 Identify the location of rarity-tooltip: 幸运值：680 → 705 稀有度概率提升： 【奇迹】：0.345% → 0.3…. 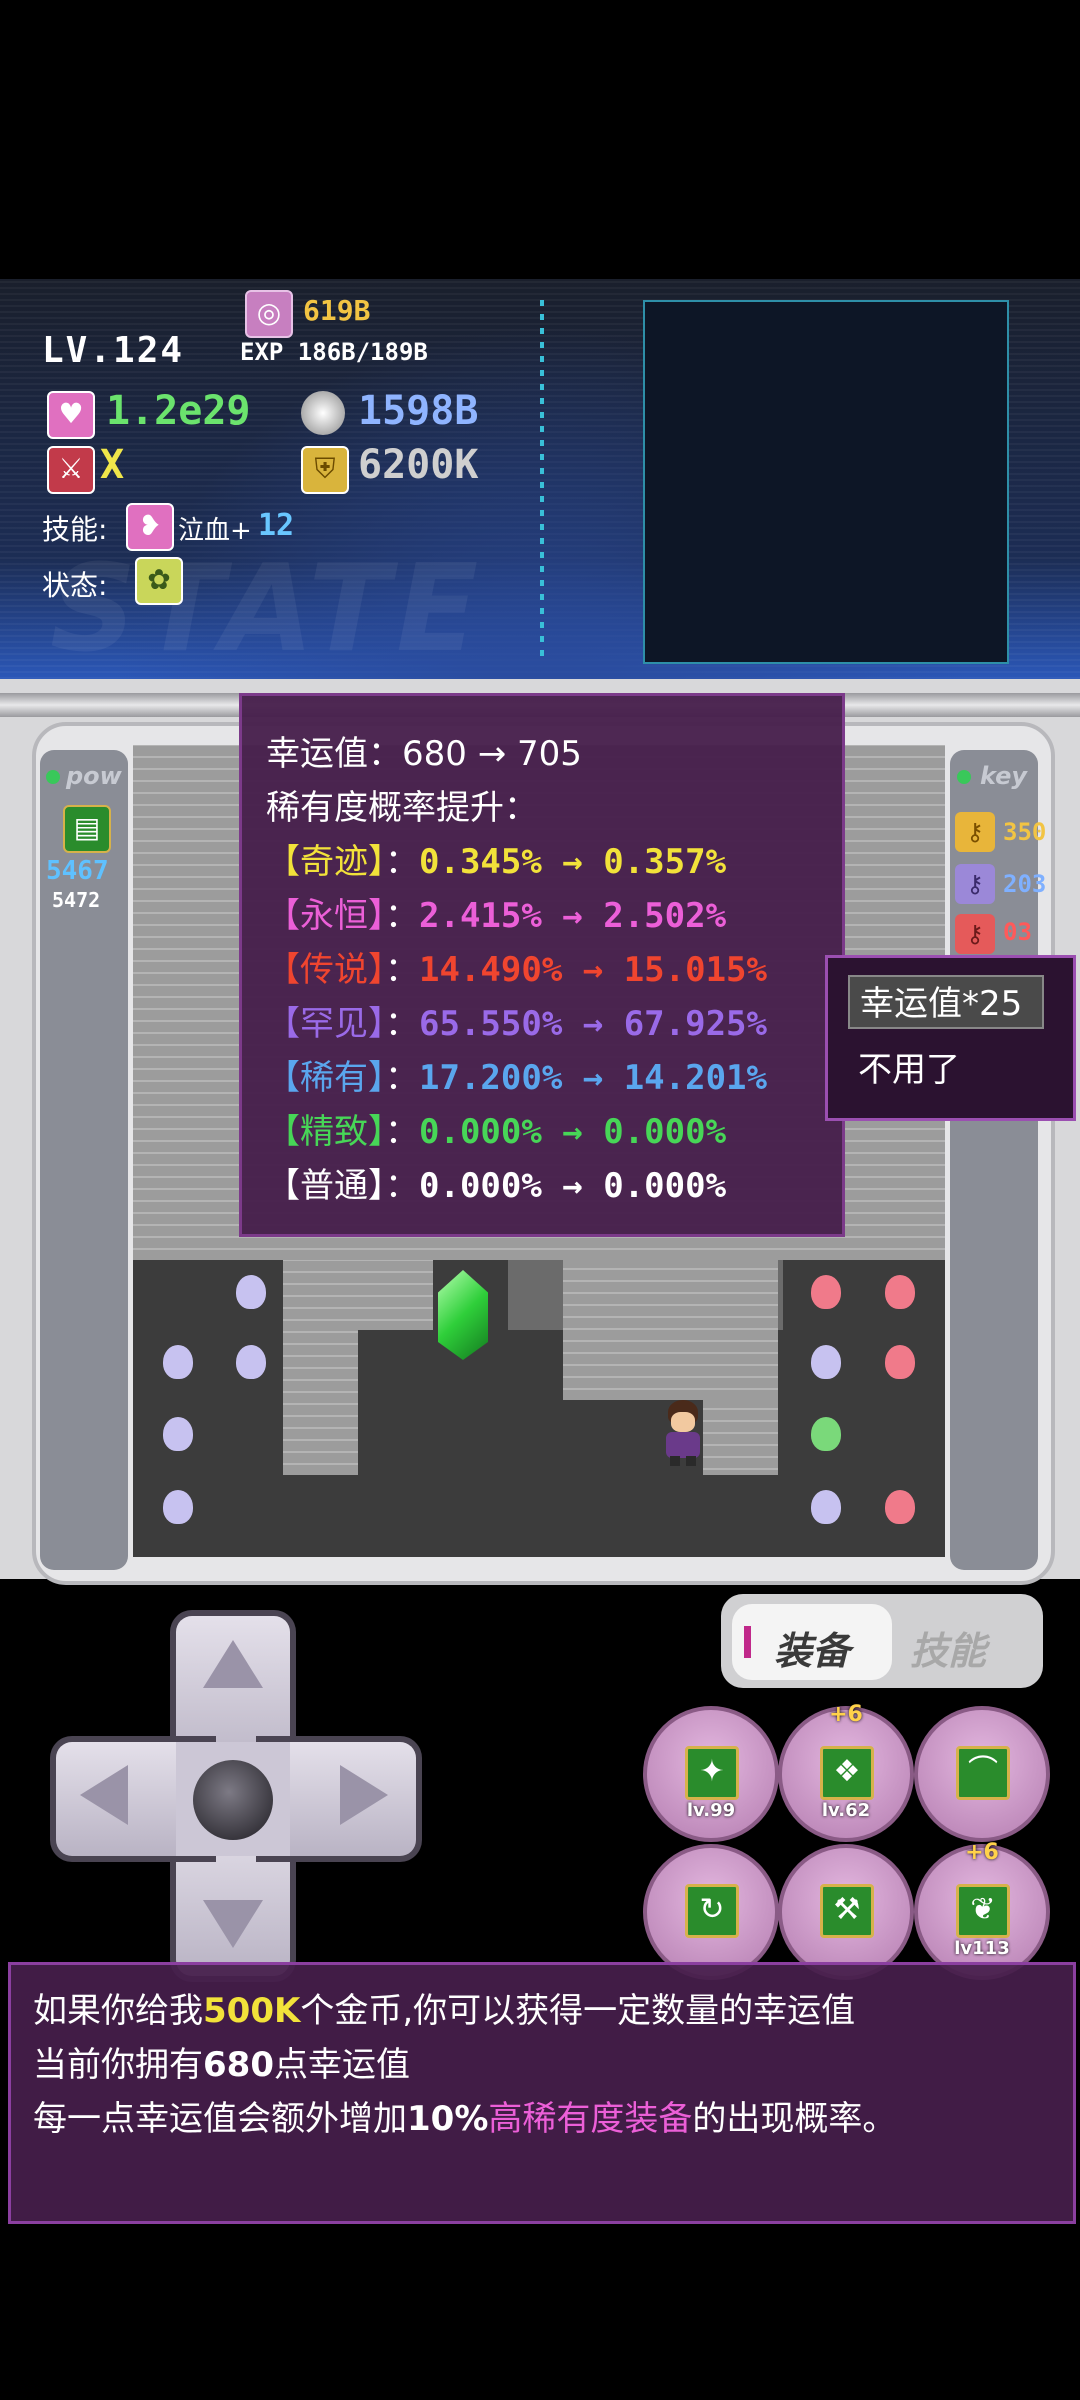
(542, 965).